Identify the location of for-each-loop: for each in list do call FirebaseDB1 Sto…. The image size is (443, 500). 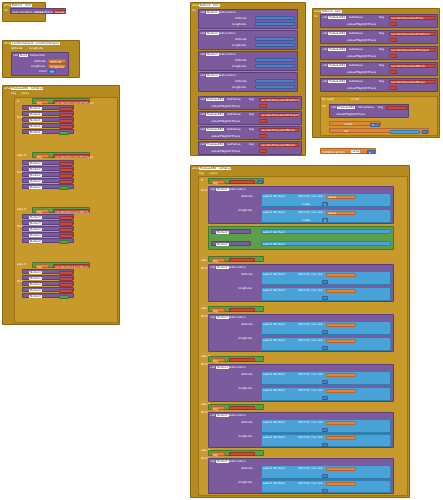
(379, 116).